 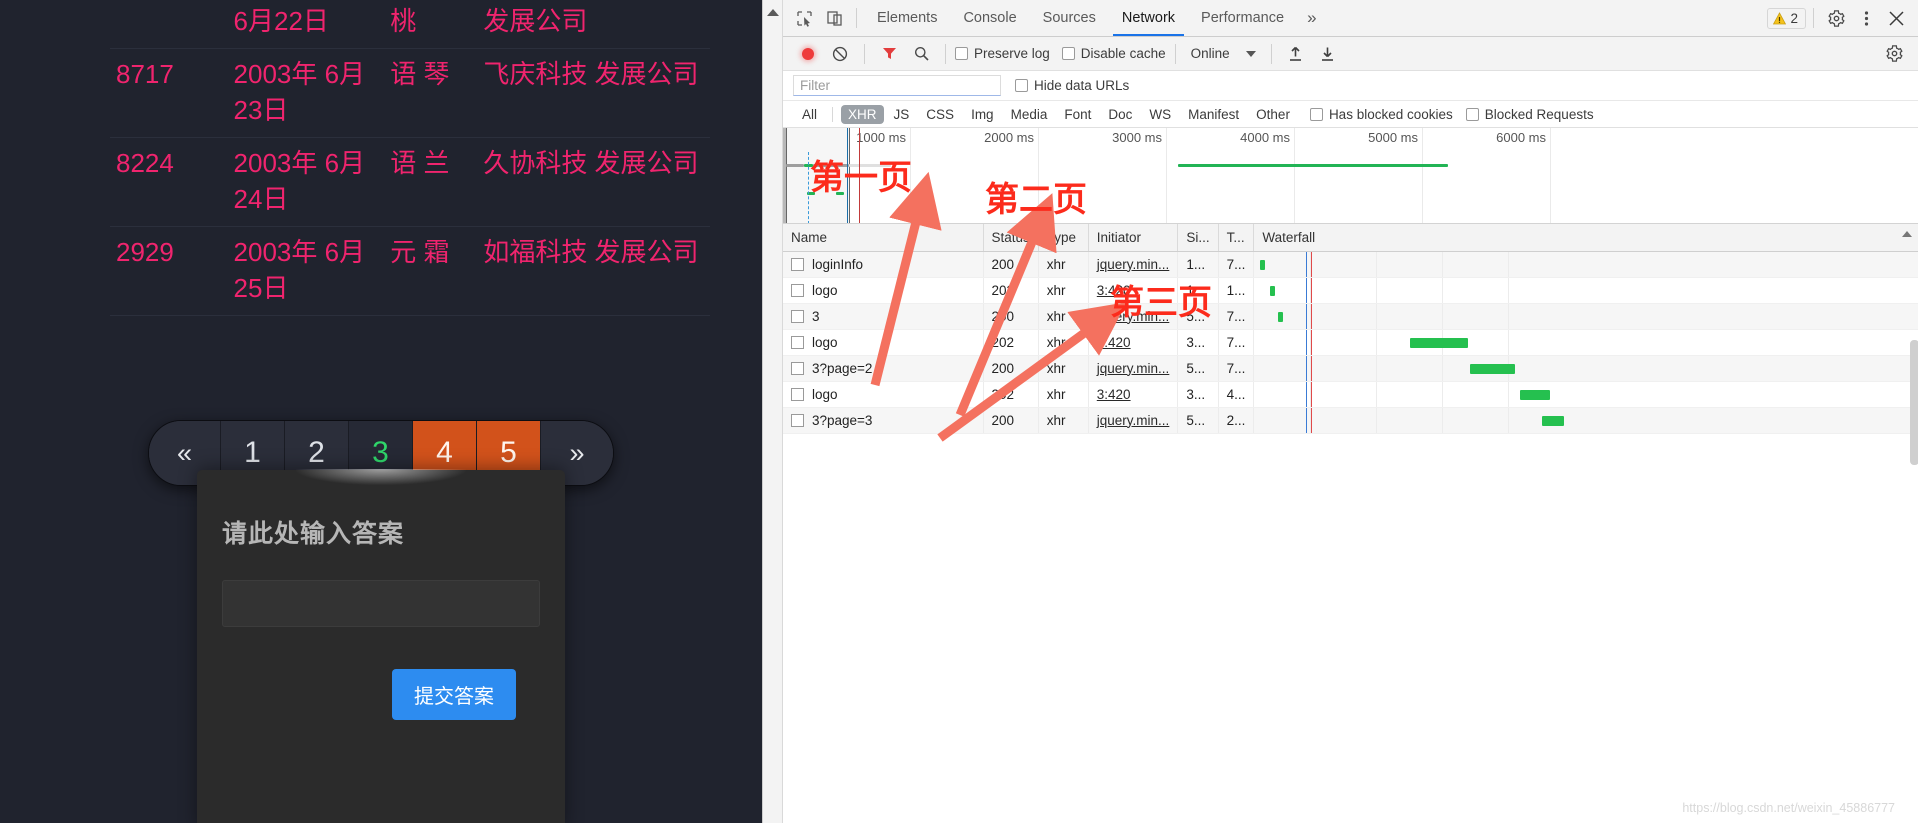 What do you see at coordinates (1072, 85) in the screenshot?
I see `hide-data-urls-checkbox: Hide data URLs` at bounding box center [1072, 85].